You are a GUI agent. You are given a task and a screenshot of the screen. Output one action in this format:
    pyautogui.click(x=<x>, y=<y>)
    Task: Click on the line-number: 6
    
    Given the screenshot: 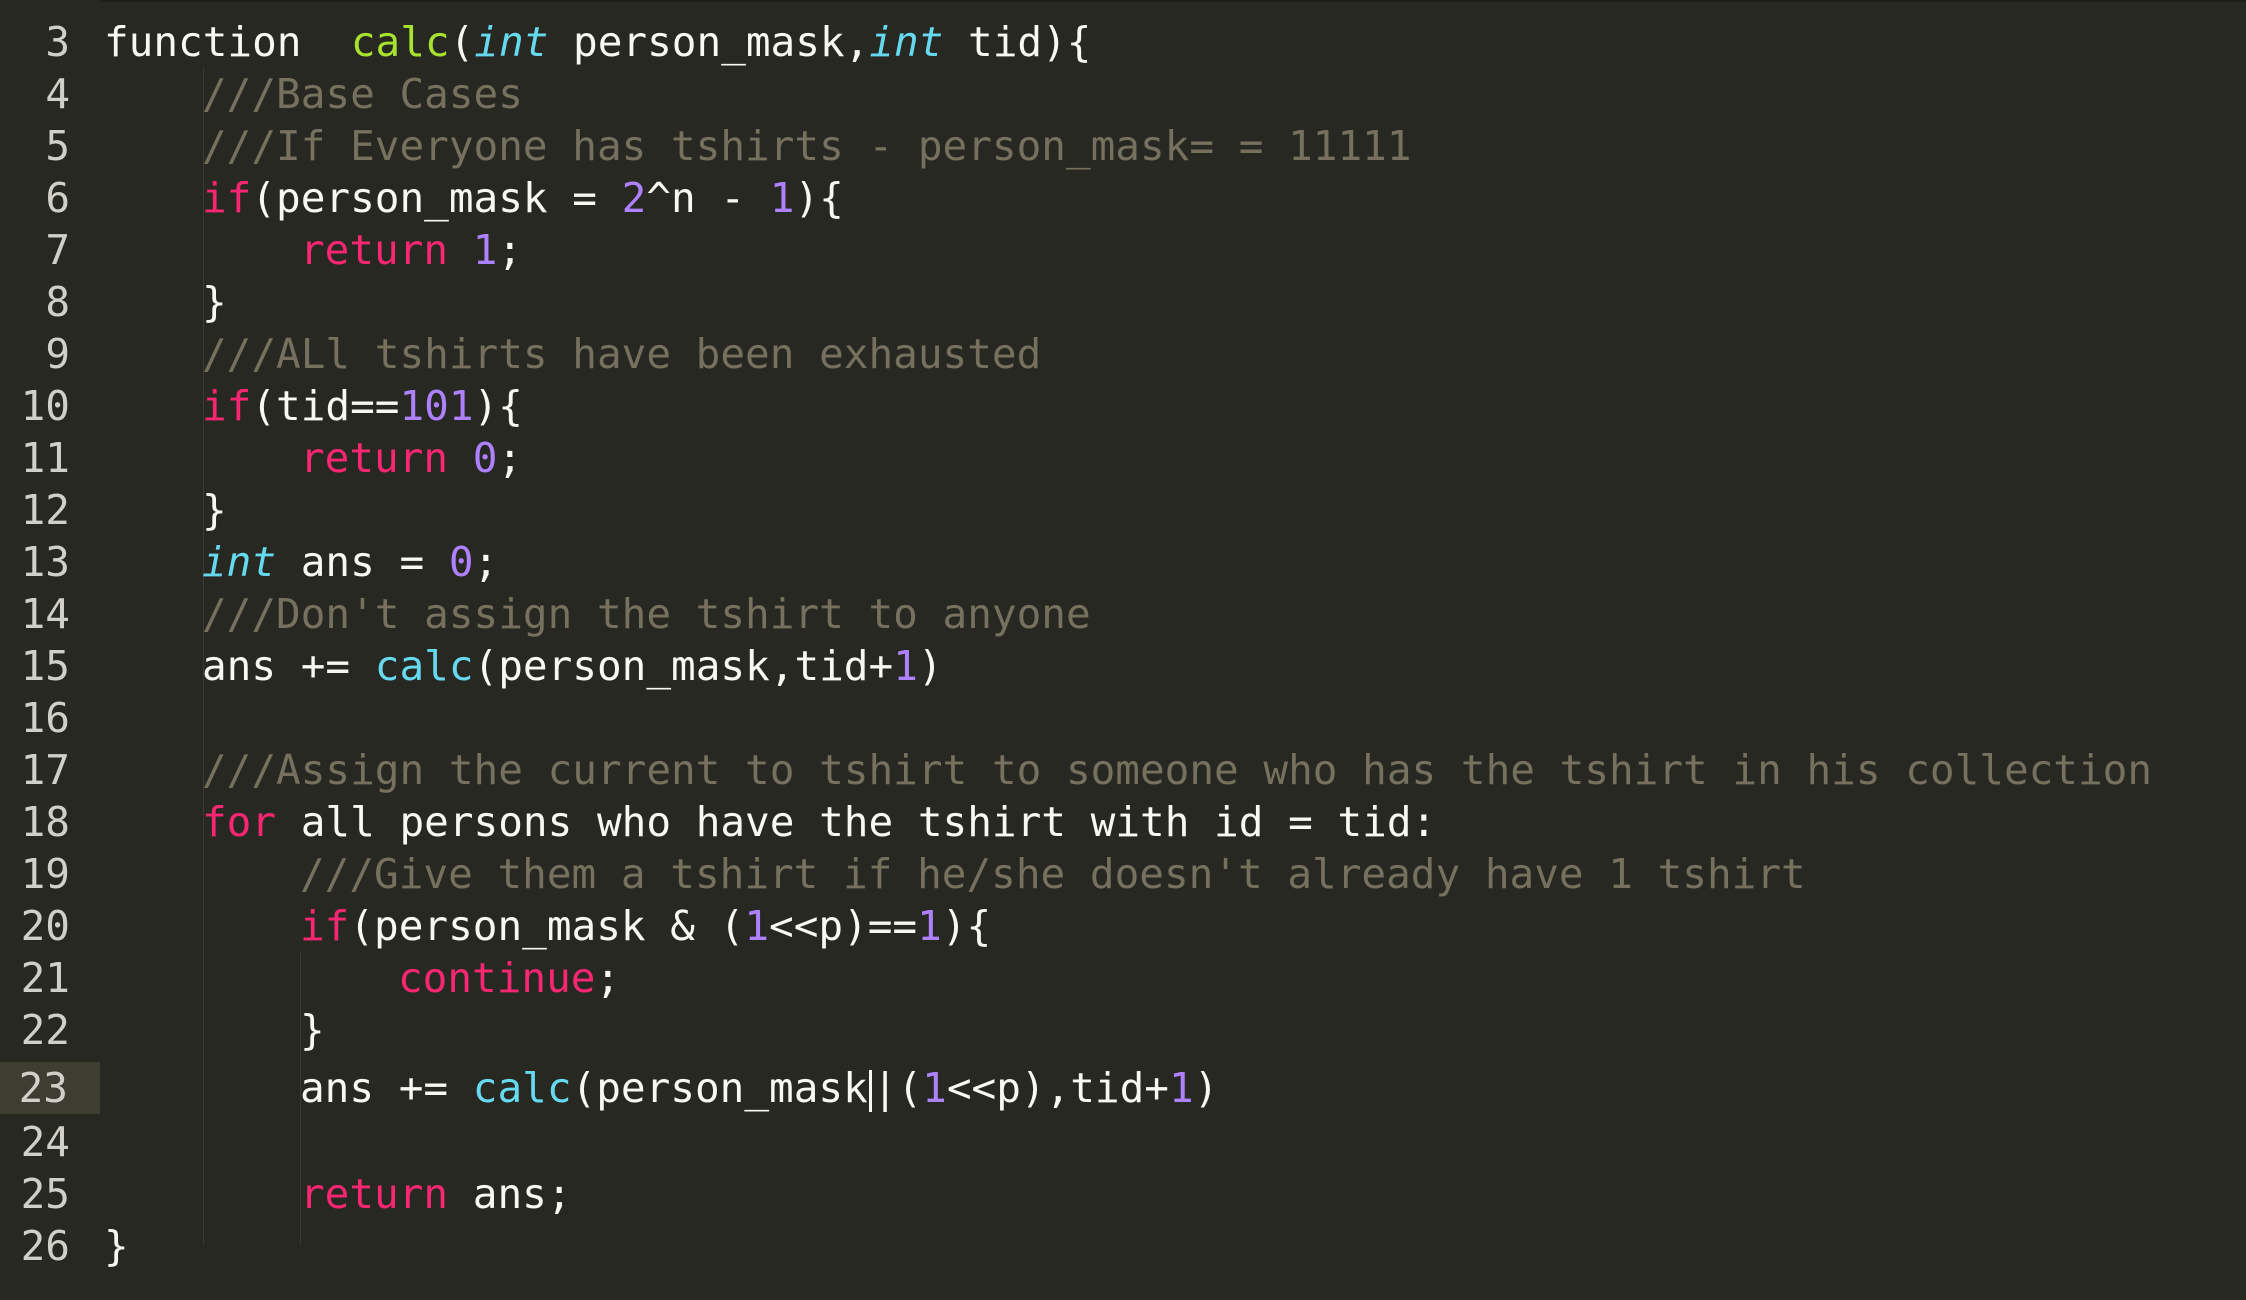 What is the action you would take?
    pyautogui.click(x=57, y=198)
    